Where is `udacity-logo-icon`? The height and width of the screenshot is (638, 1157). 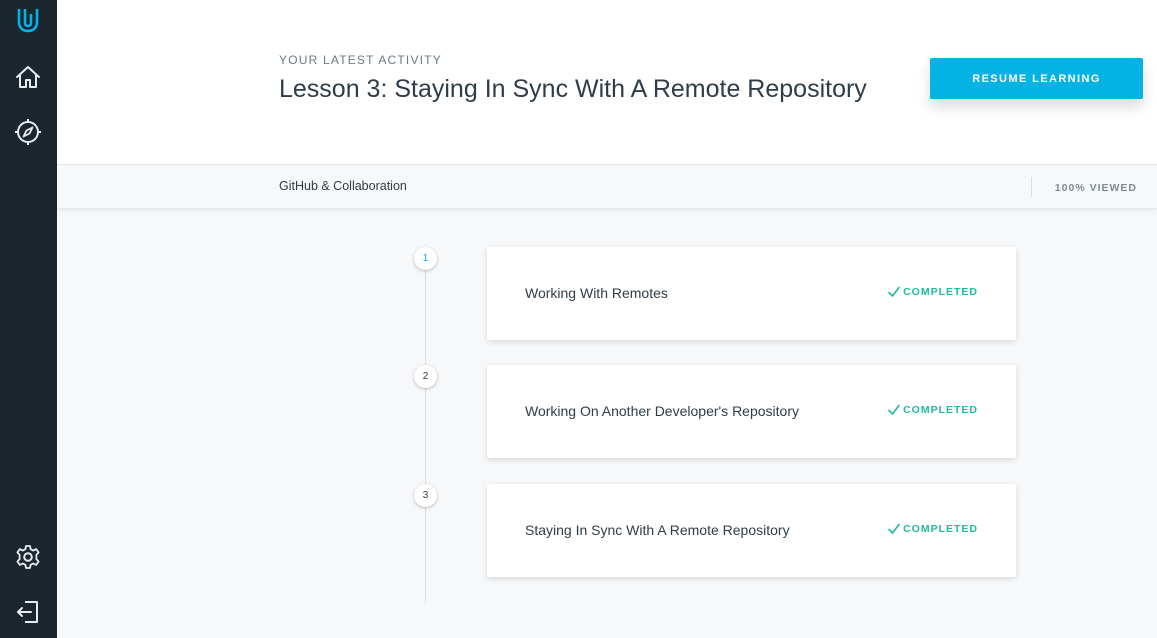
udacity-logo-icon is located at coordinates (28, 20).